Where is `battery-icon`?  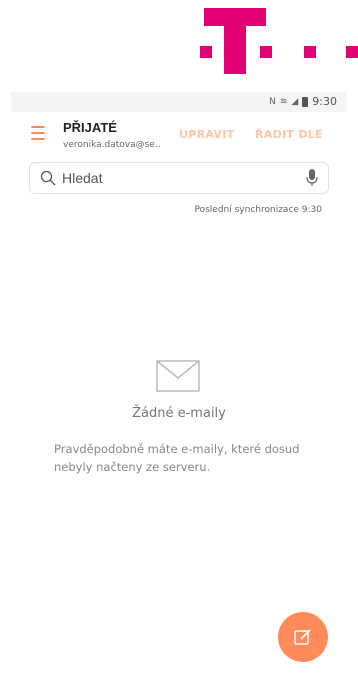 battery-icon is located at coordinates (305, 101).